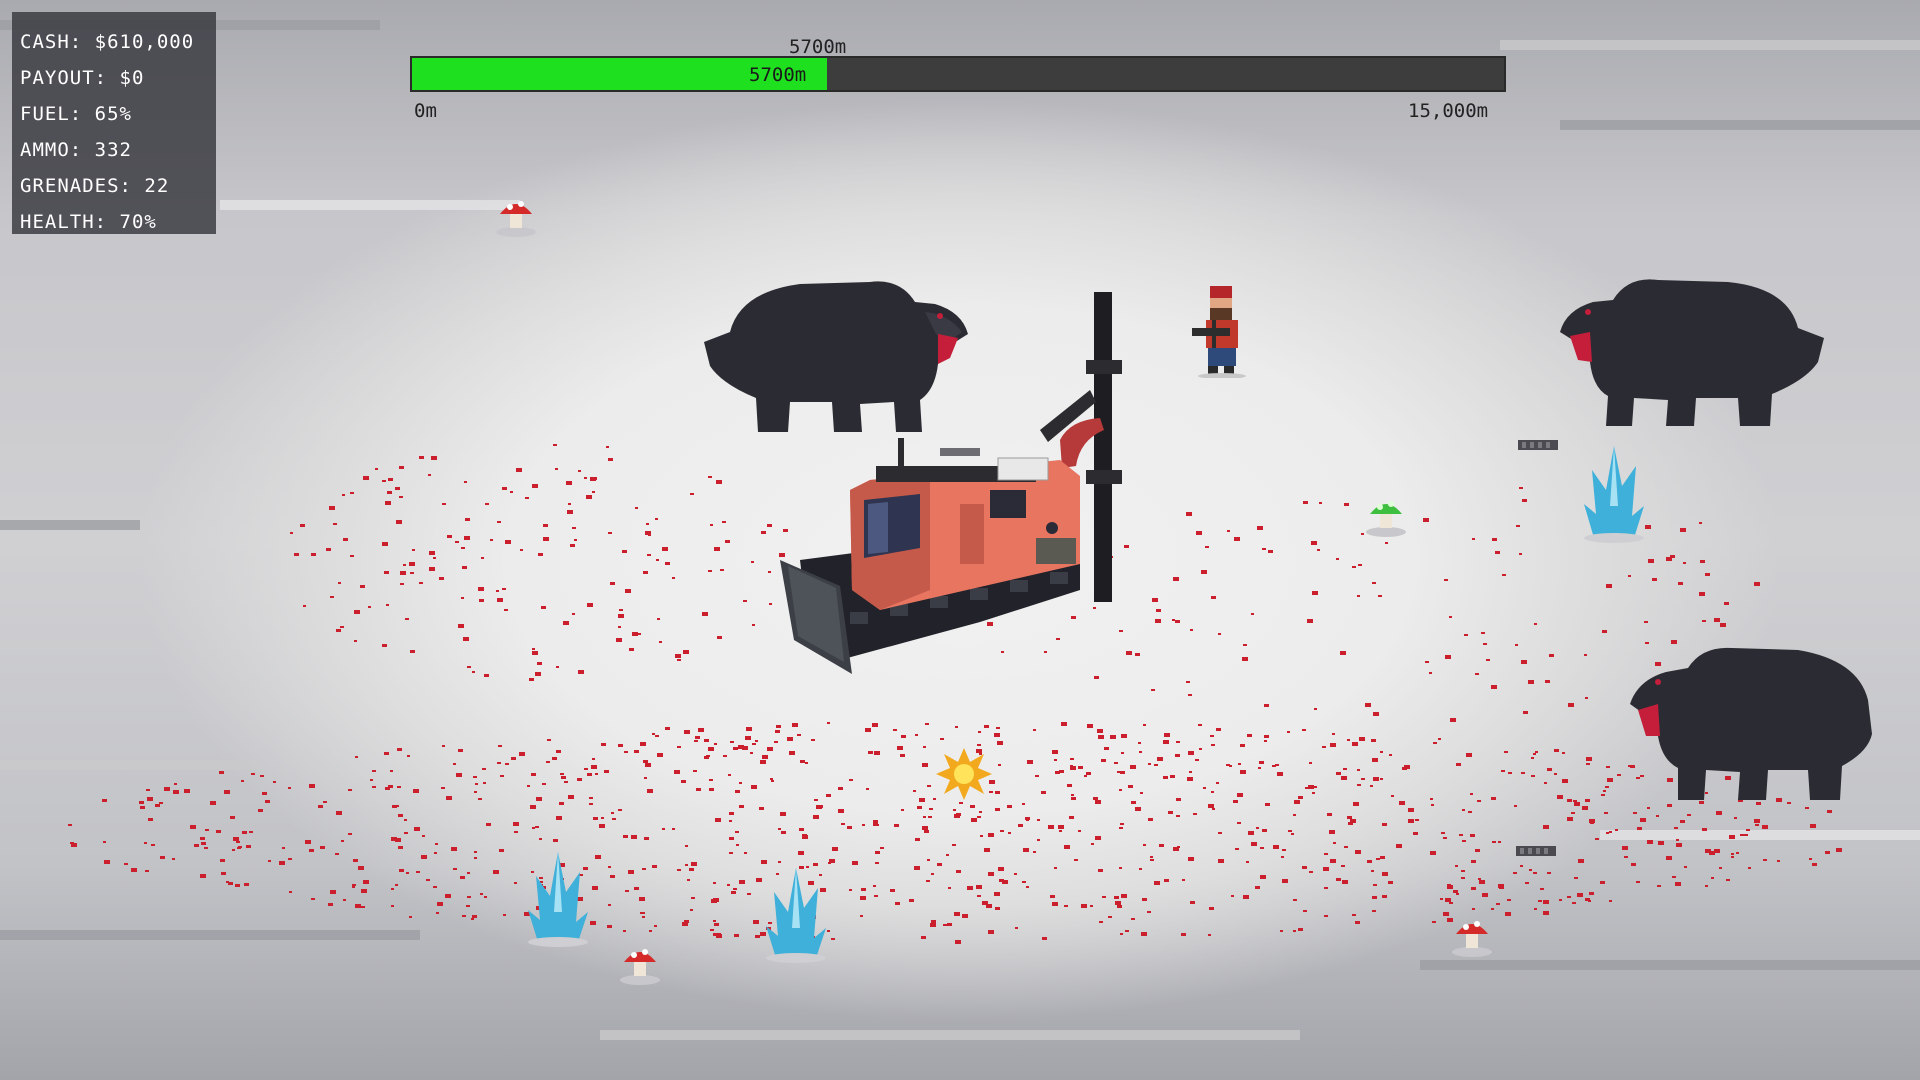 The image size is (1920, 1080). I want to click on drill-rig-vehicle, so click(960, 485).